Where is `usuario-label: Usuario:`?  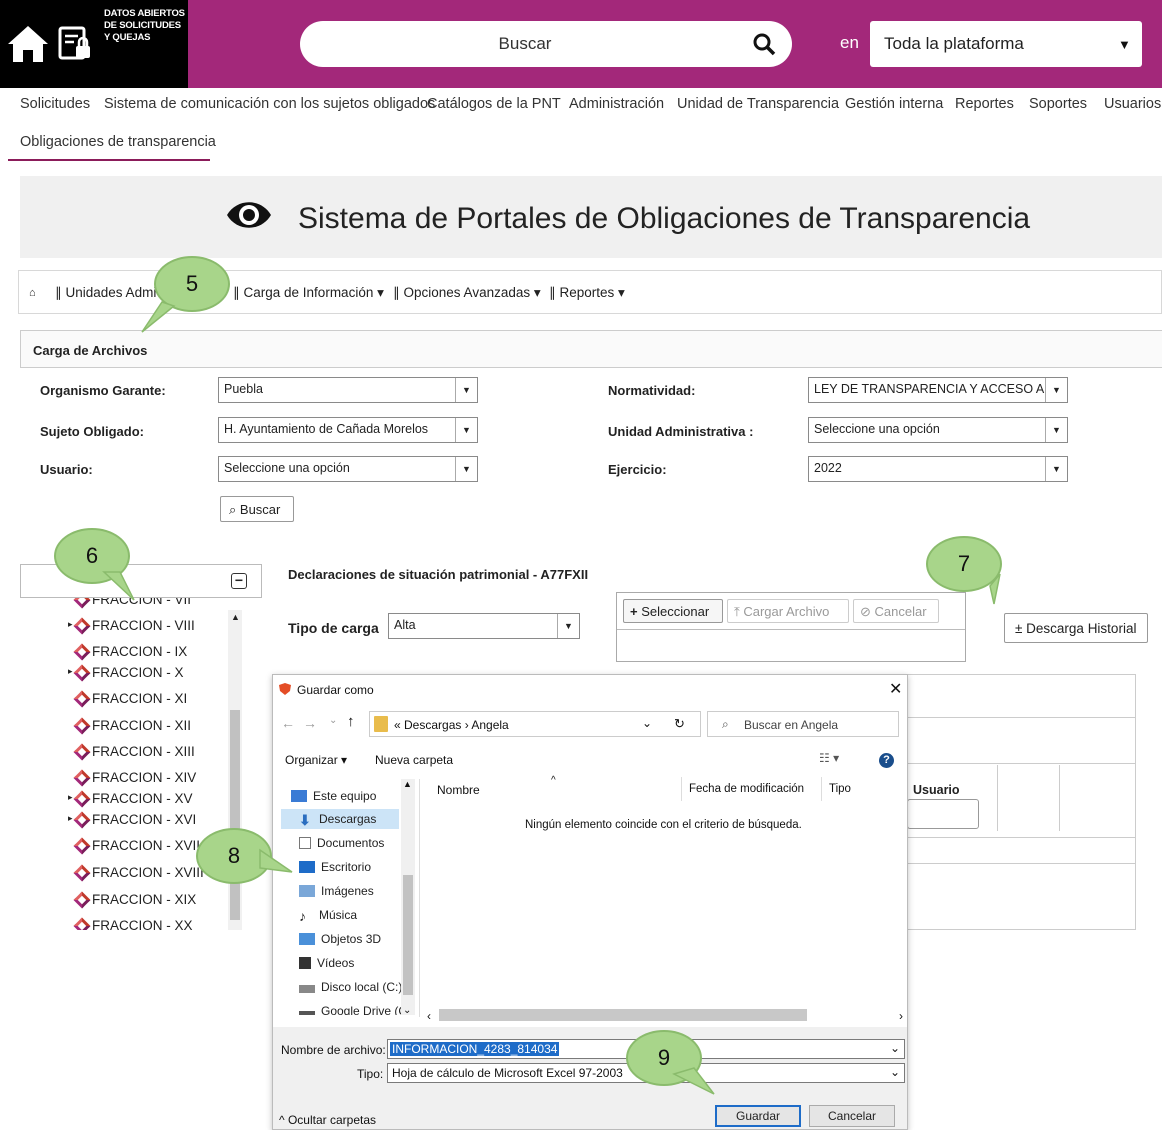 usuario-label: Usuario: is located at coordinates (66, 469).